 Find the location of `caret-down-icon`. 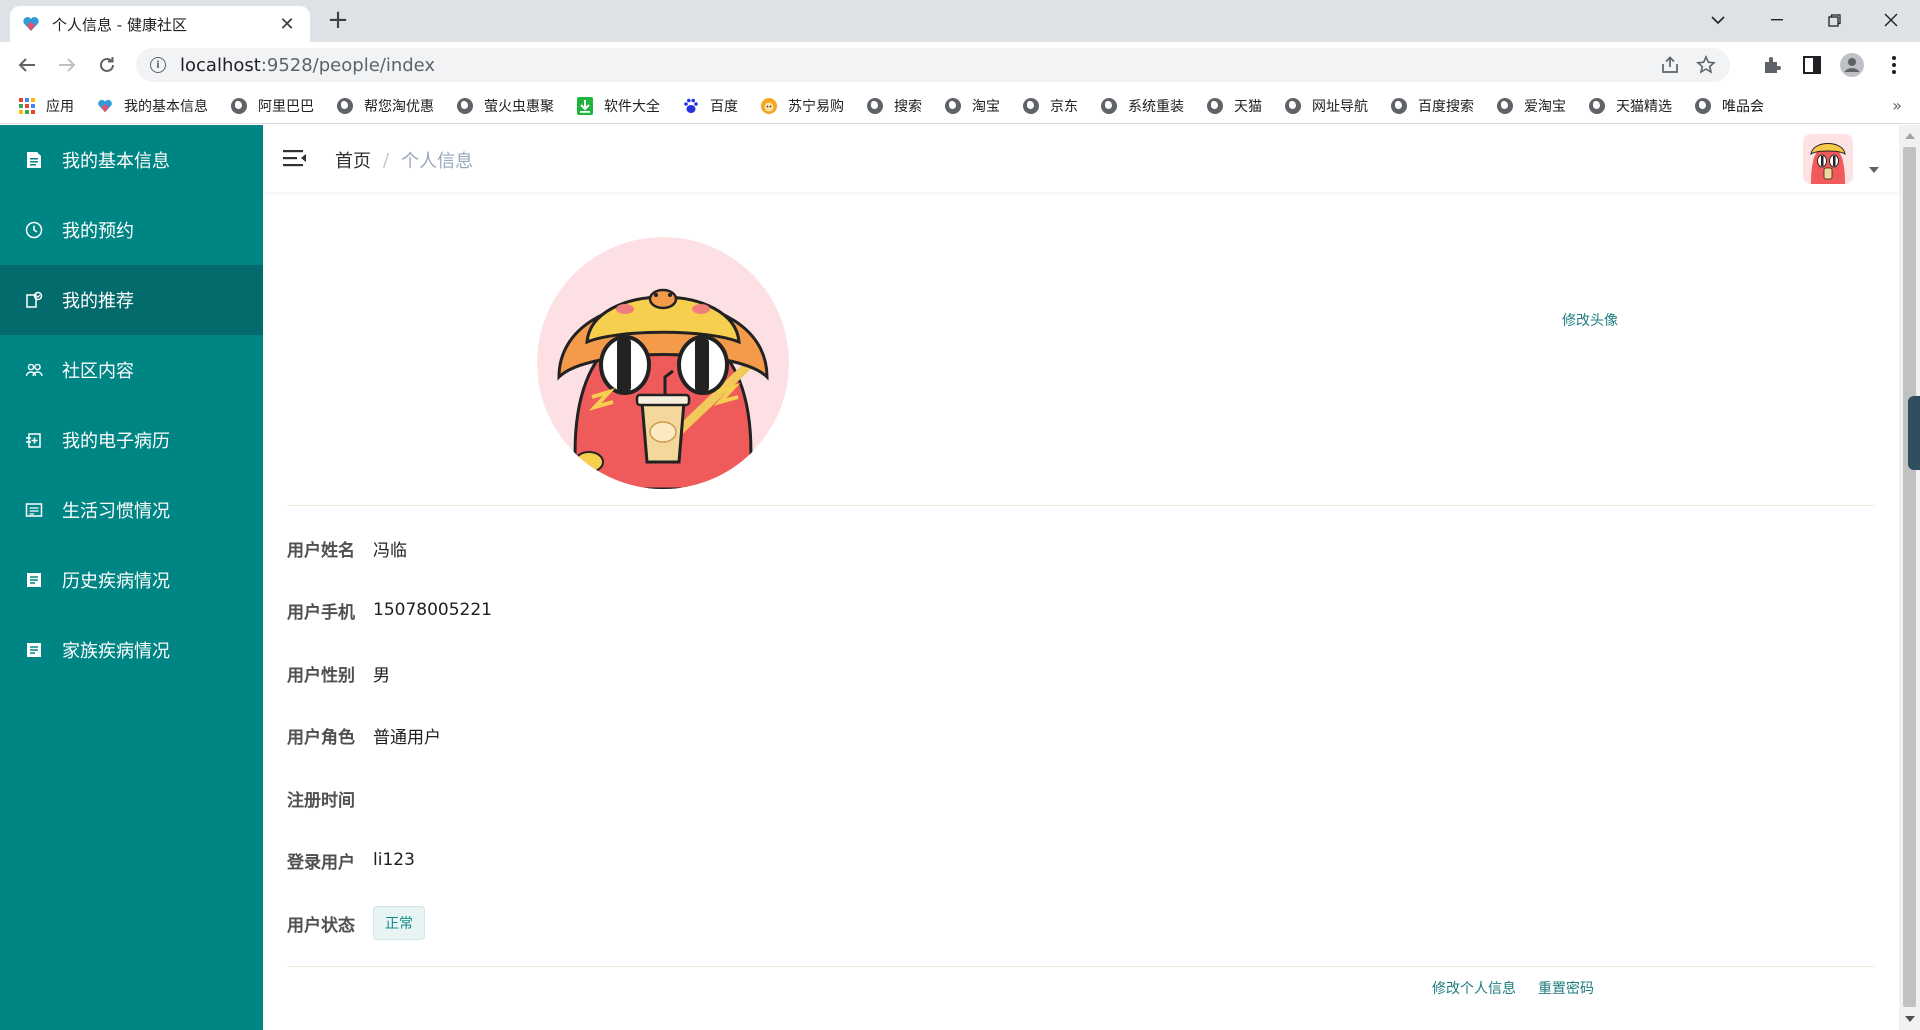

caret-down-icon is located at coordinates (1874, 170).